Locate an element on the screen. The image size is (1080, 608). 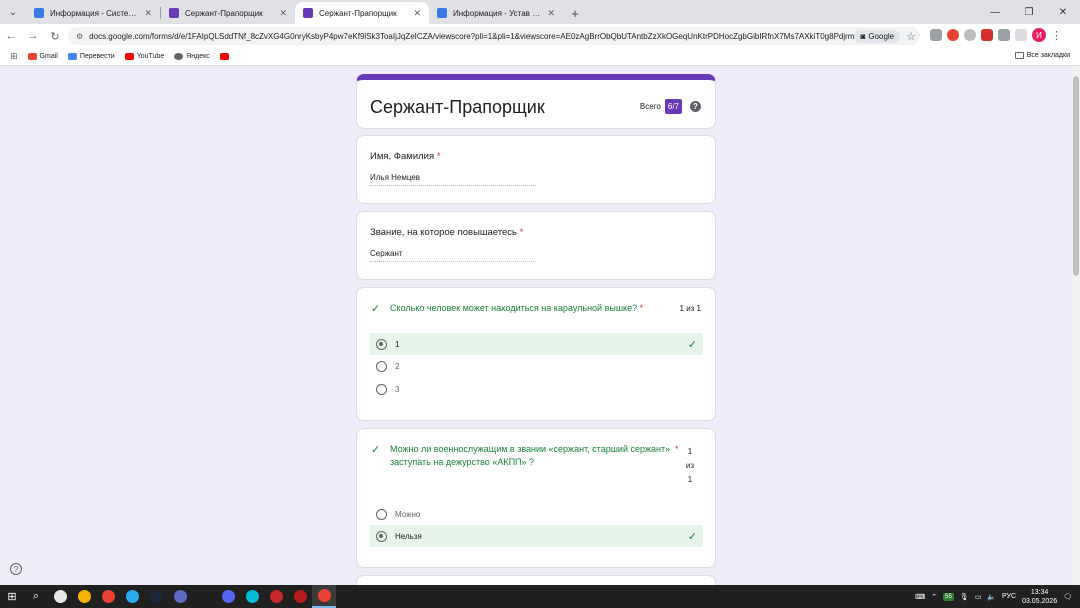
points-of: из is located at coordinates (690, 465).